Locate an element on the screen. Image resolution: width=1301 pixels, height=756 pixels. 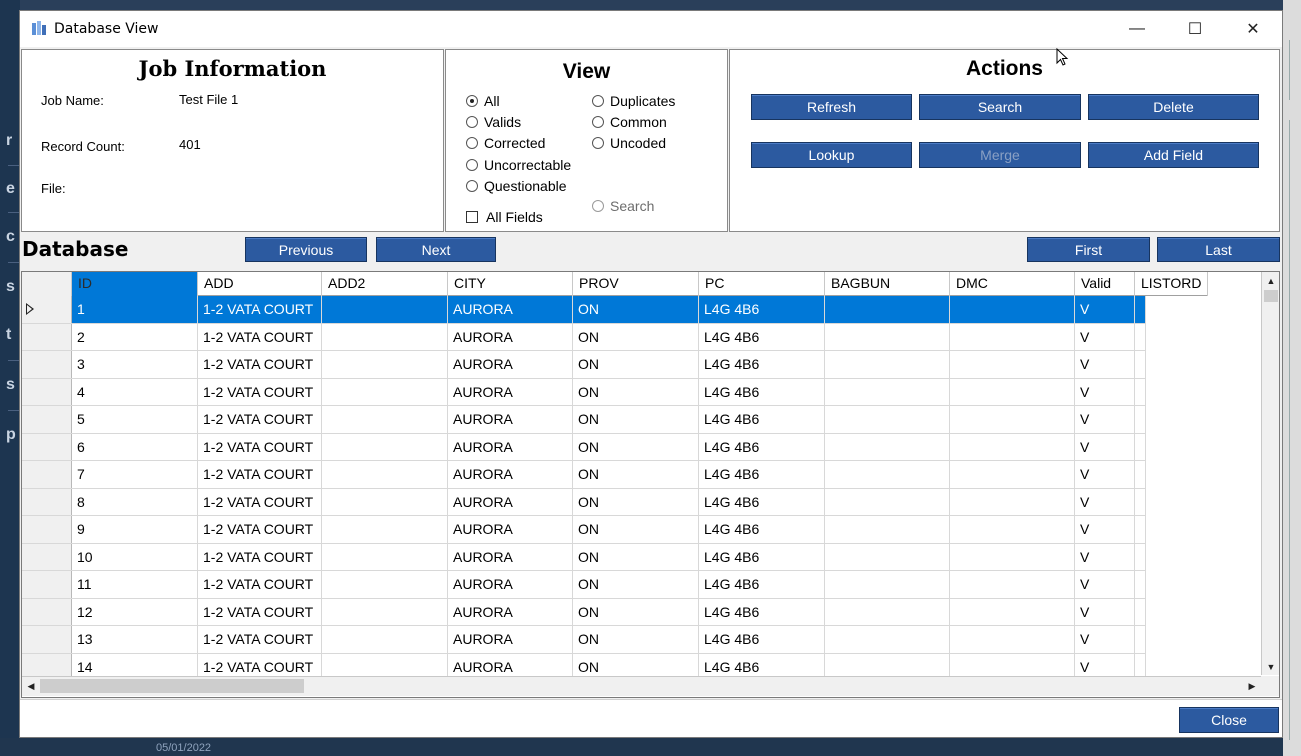
column-header-prov: PROV is located at coordinates (636, 284).